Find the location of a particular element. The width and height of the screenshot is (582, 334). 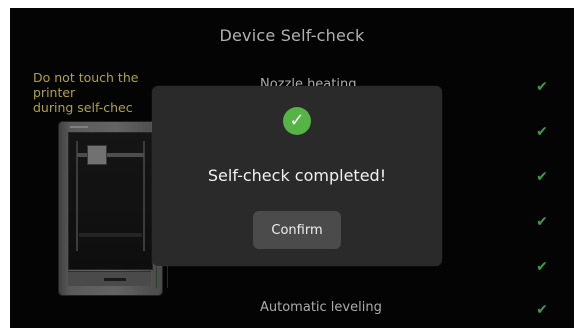

check-circle-icon: ✓ is located at coordinates (297, 121).